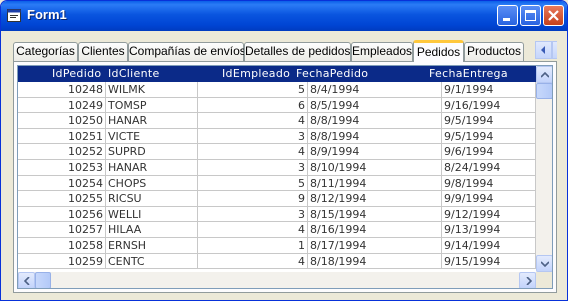 The image size is (568, 301). What do you see at coordinates (62, 183) in the screenshot?
I see `table-cell: 10254` at bounding box center [62, 183].